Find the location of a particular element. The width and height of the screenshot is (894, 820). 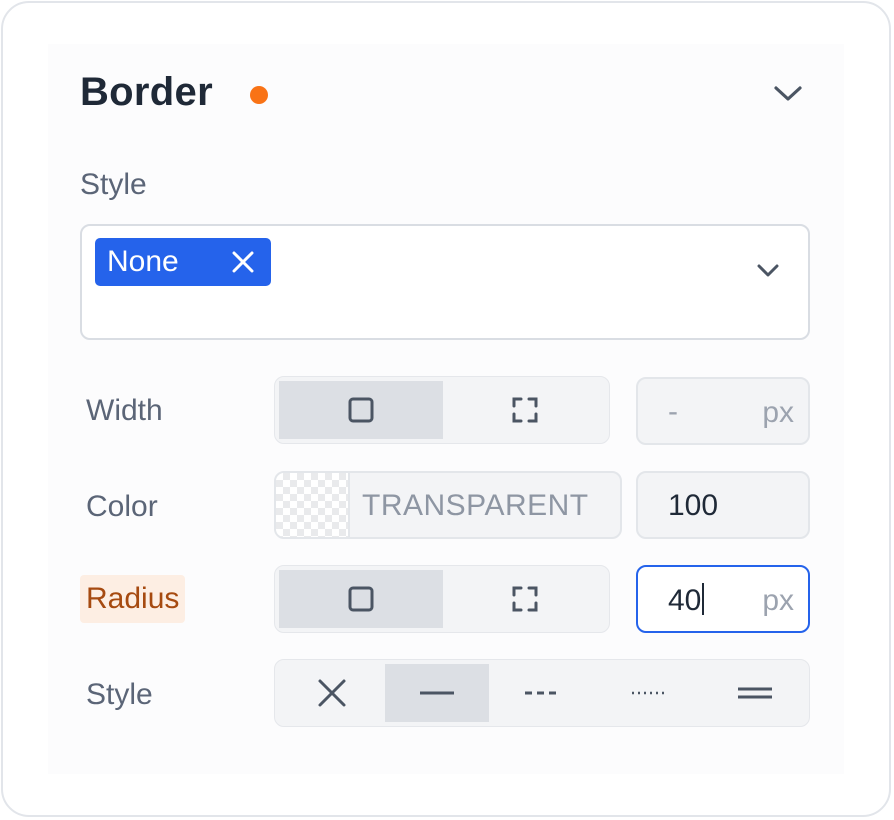

border-style-dotted-option is located at coordinates (648, 693).